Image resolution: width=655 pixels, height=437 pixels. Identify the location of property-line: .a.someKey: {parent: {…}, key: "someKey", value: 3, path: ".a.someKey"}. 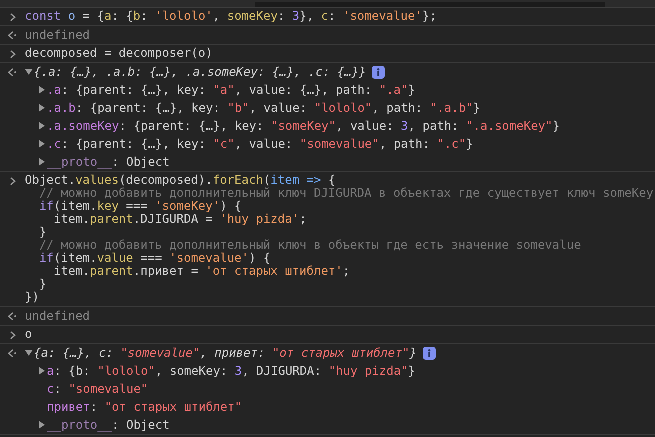
(303, 126).